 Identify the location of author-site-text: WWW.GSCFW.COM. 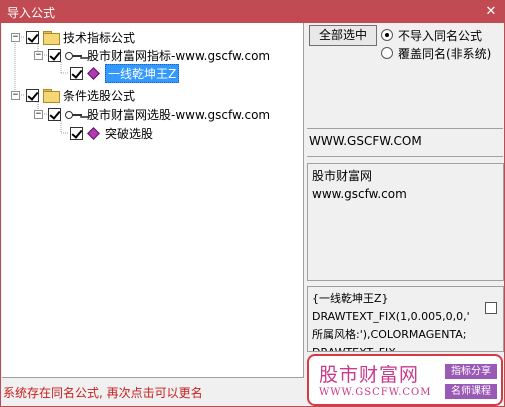
(365, 141).